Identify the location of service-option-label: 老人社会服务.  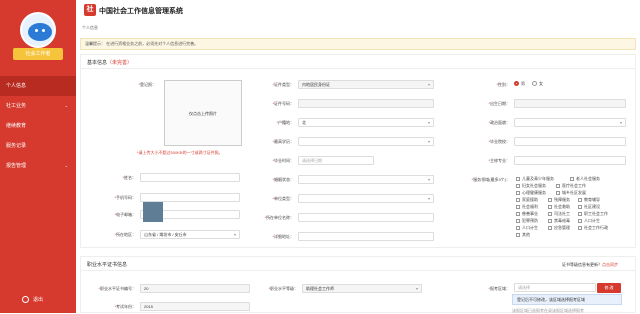
(588, 178).